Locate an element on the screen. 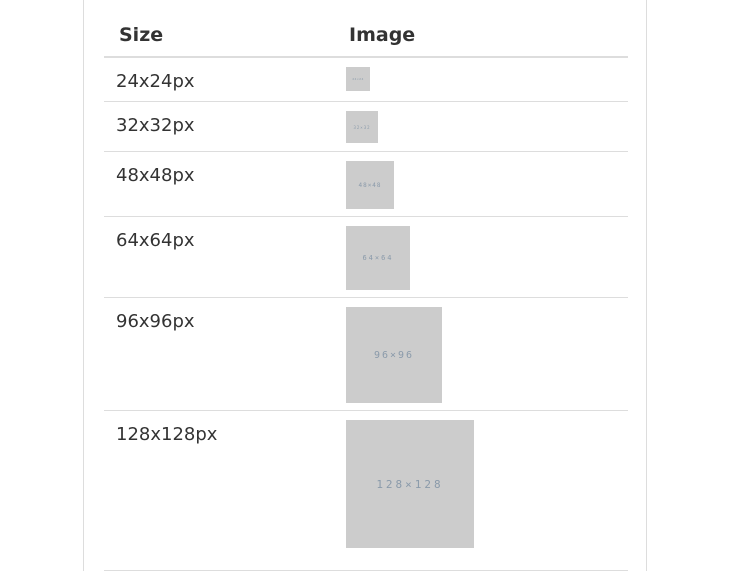  table-header: Size Image is located at coordinates (366, 29).